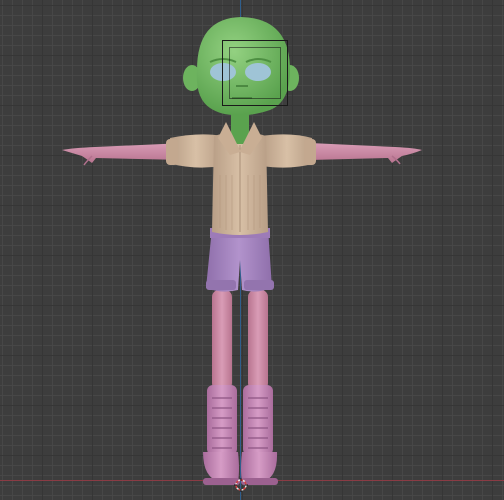 Image resolution: width=504 pixels, height=500 pixels. Describe the element at coordinates (240, 183) in the screenshot. I see `shirt-torso` at that location.